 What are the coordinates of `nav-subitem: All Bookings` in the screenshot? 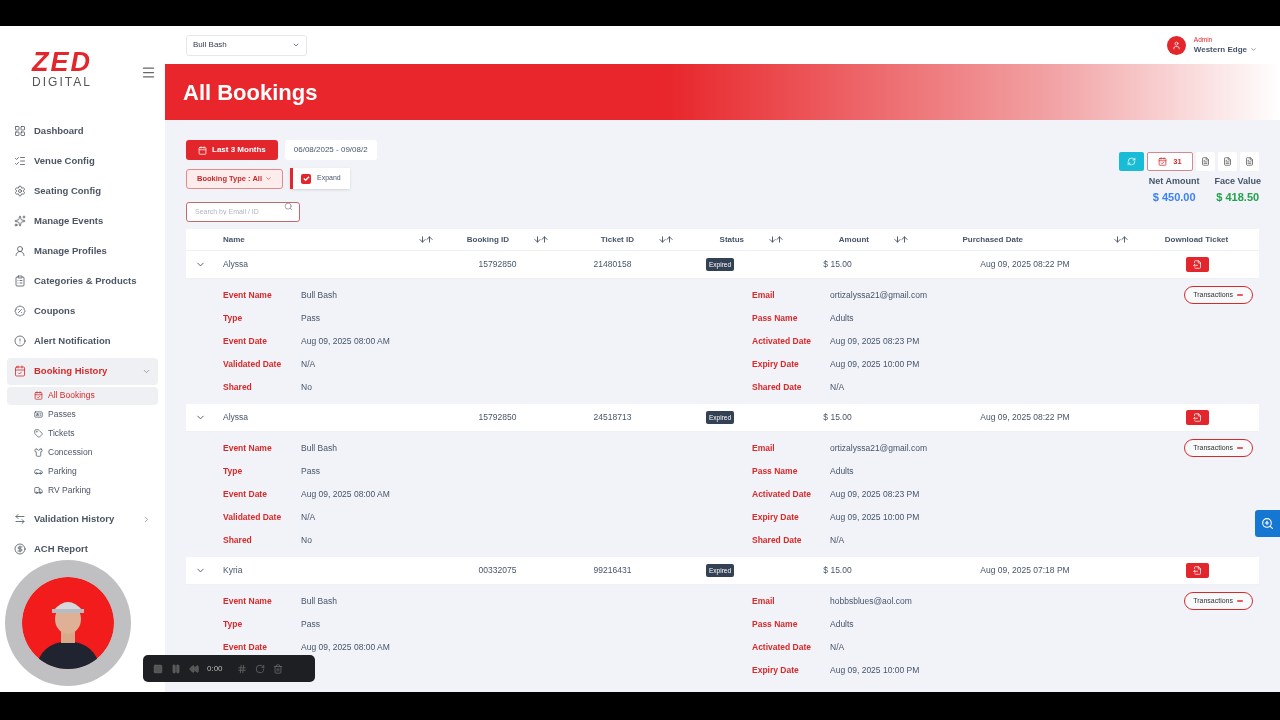 It's located at (82, 395).